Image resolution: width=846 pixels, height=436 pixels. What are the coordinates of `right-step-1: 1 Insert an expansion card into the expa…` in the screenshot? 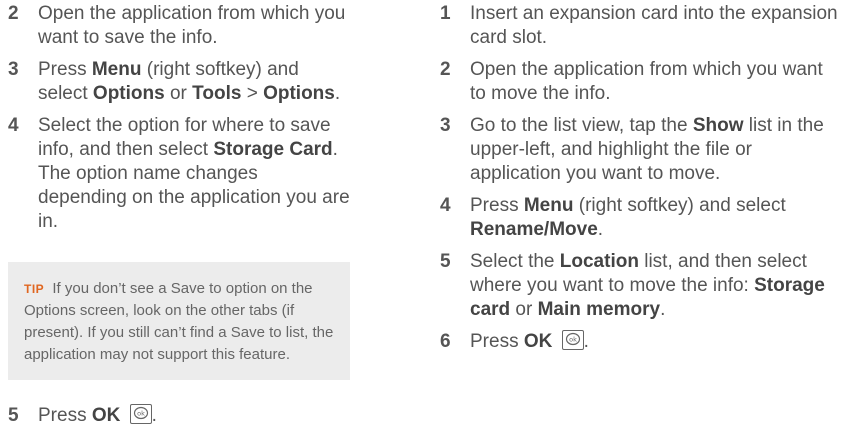 It's located at (640, 26).